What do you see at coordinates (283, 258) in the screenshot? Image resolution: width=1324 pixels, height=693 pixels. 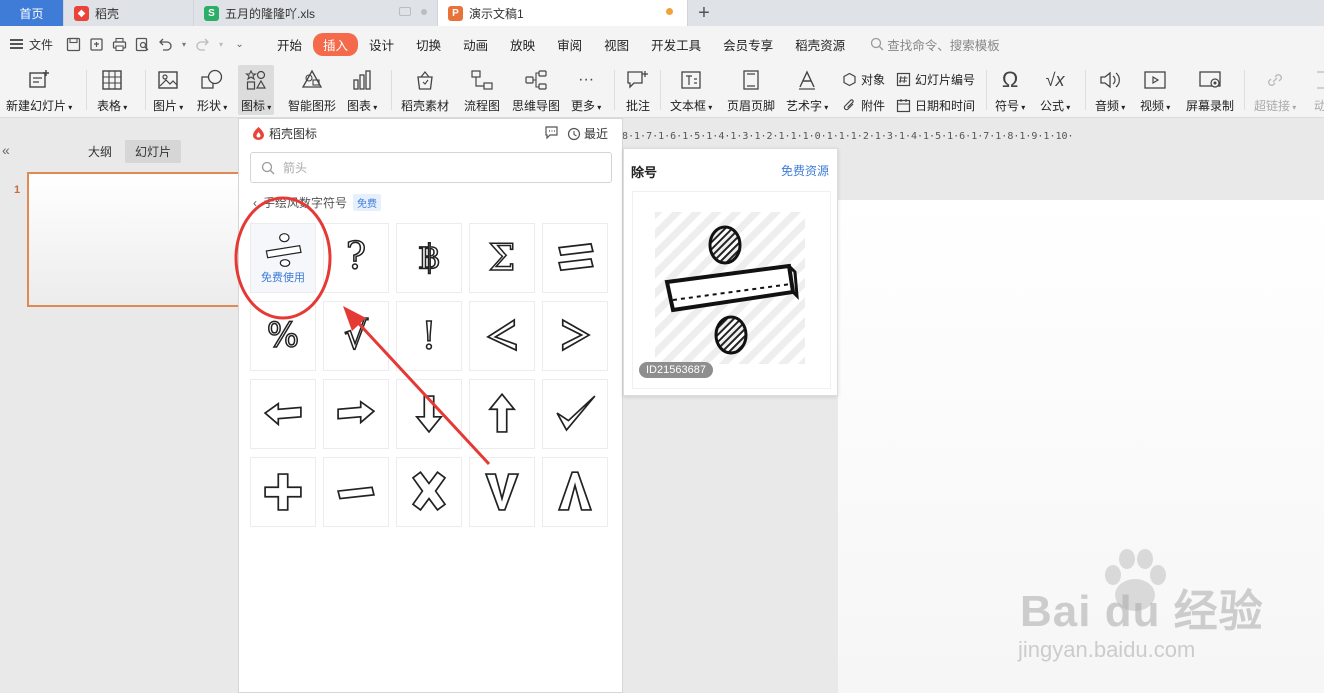 I see `icon-grid-item: 免费使用` at bounding box center [283, 258].